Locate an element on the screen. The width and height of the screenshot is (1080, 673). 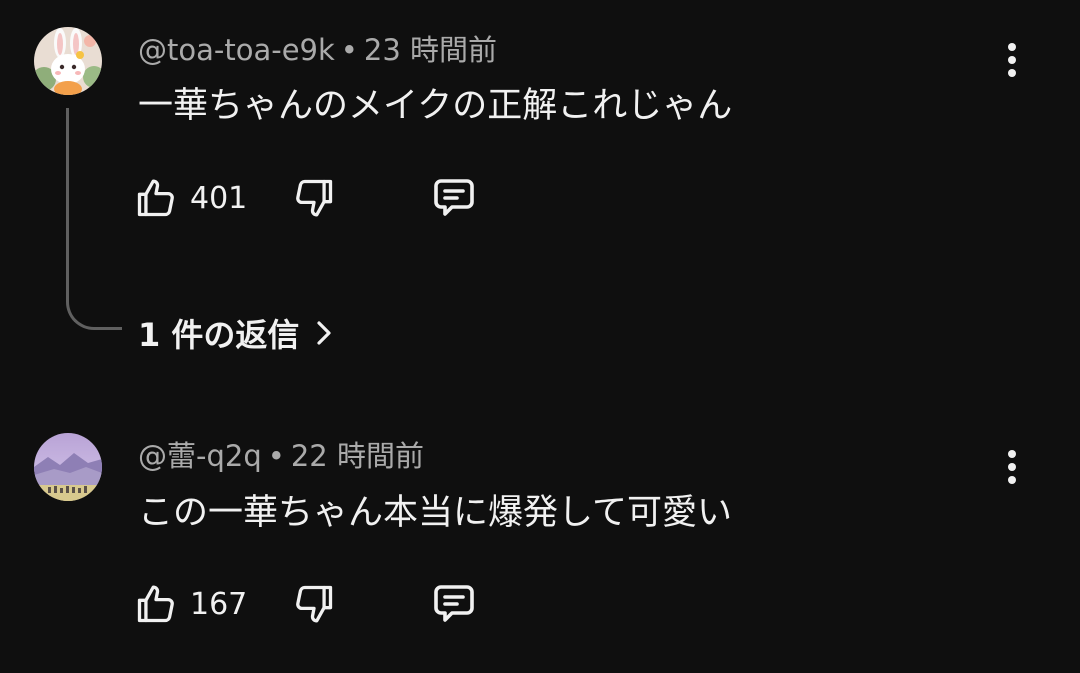
bunny-avatar-icon is located at coordinates (68, 61).